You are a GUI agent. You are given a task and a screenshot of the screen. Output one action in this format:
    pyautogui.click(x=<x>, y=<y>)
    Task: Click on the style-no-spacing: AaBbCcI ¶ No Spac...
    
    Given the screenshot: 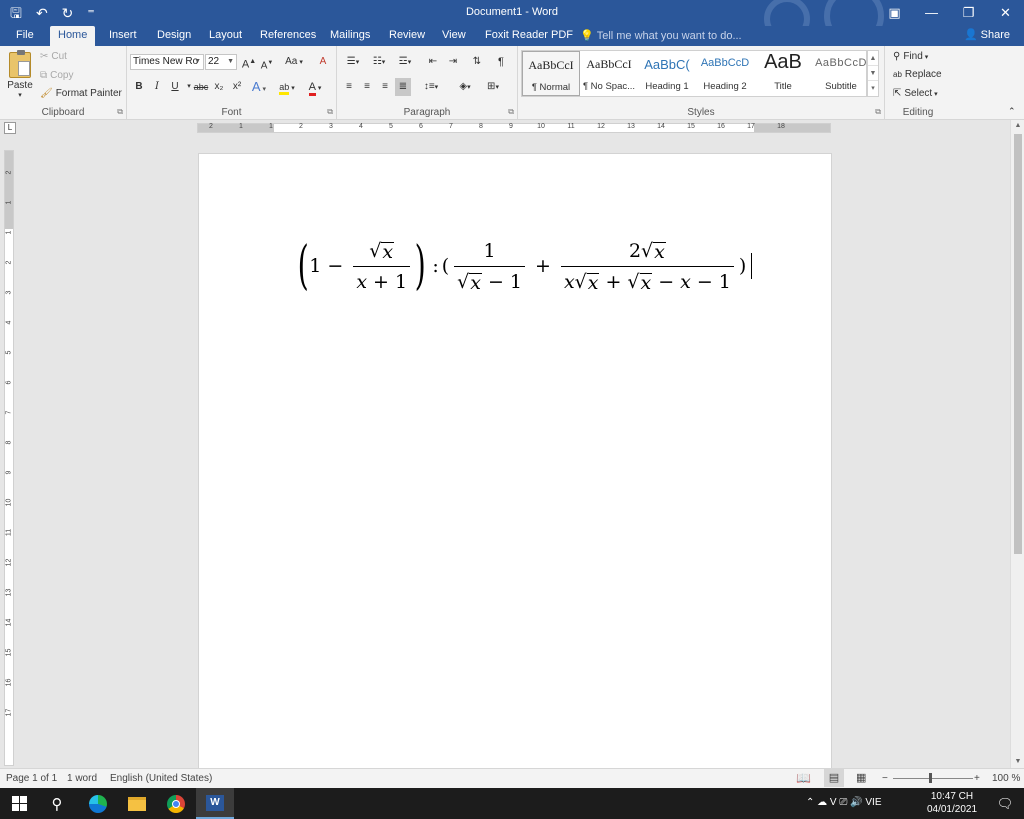 What is the action you would take?
    pyautogui.click(x=609, y=73)
    